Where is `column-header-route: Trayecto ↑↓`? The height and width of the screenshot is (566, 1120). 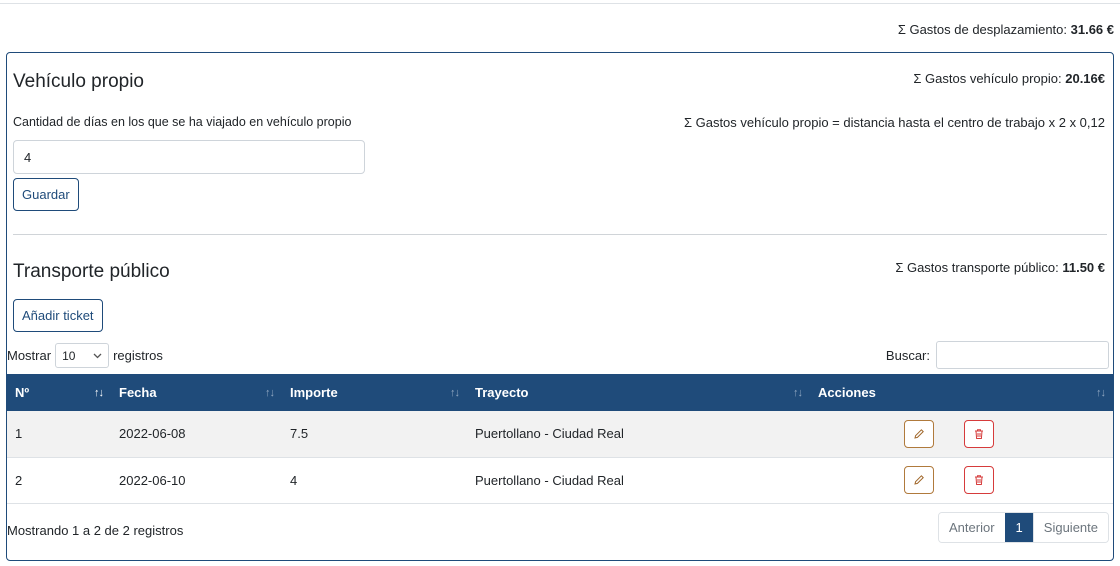 column-header-route: Trayecto ↑↓ is located at coordinates (638, 392).